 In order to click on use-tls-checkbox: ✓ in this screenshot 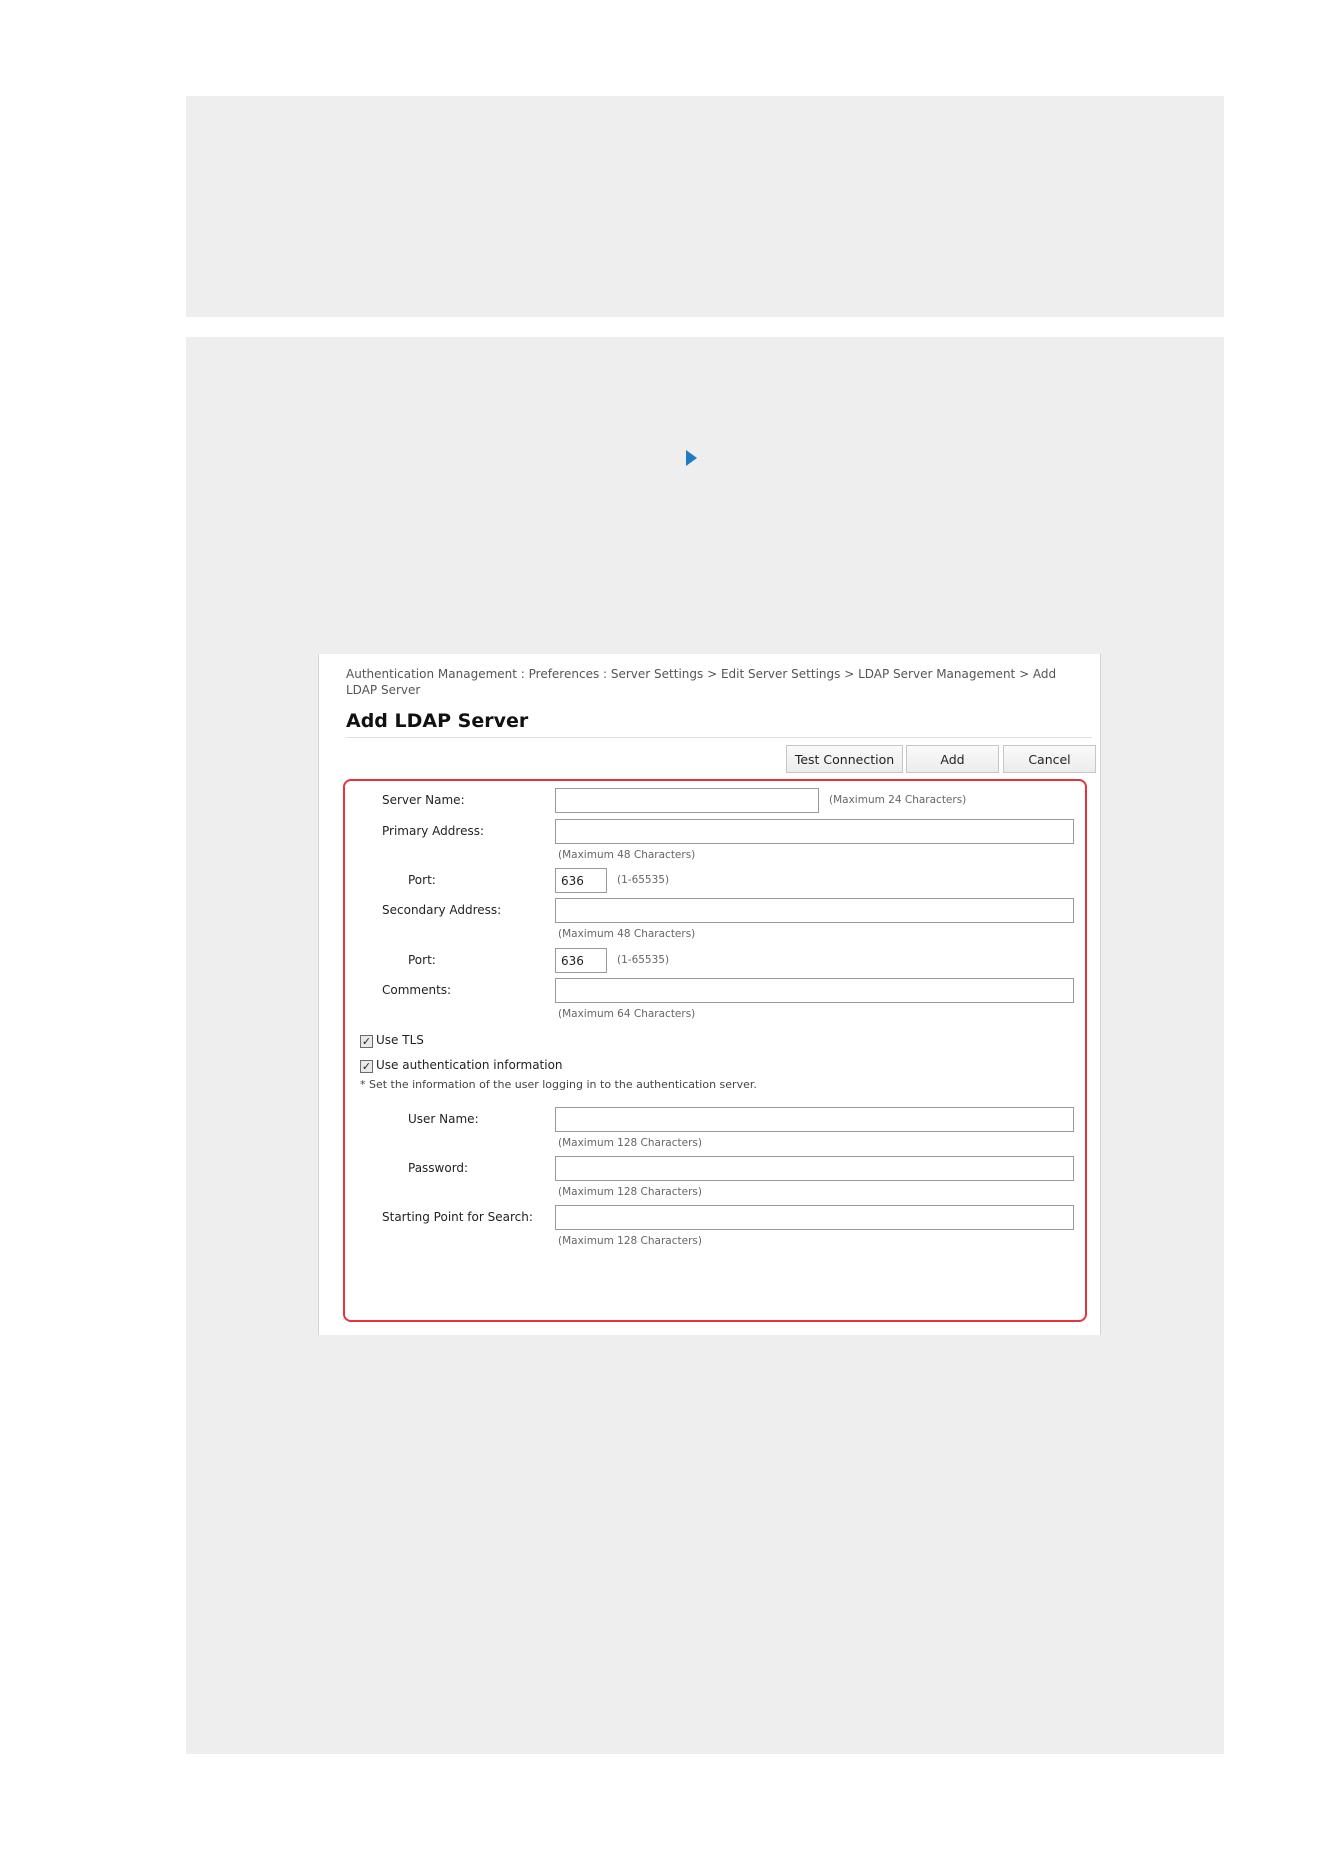, I will do `click(366, 1041)`.